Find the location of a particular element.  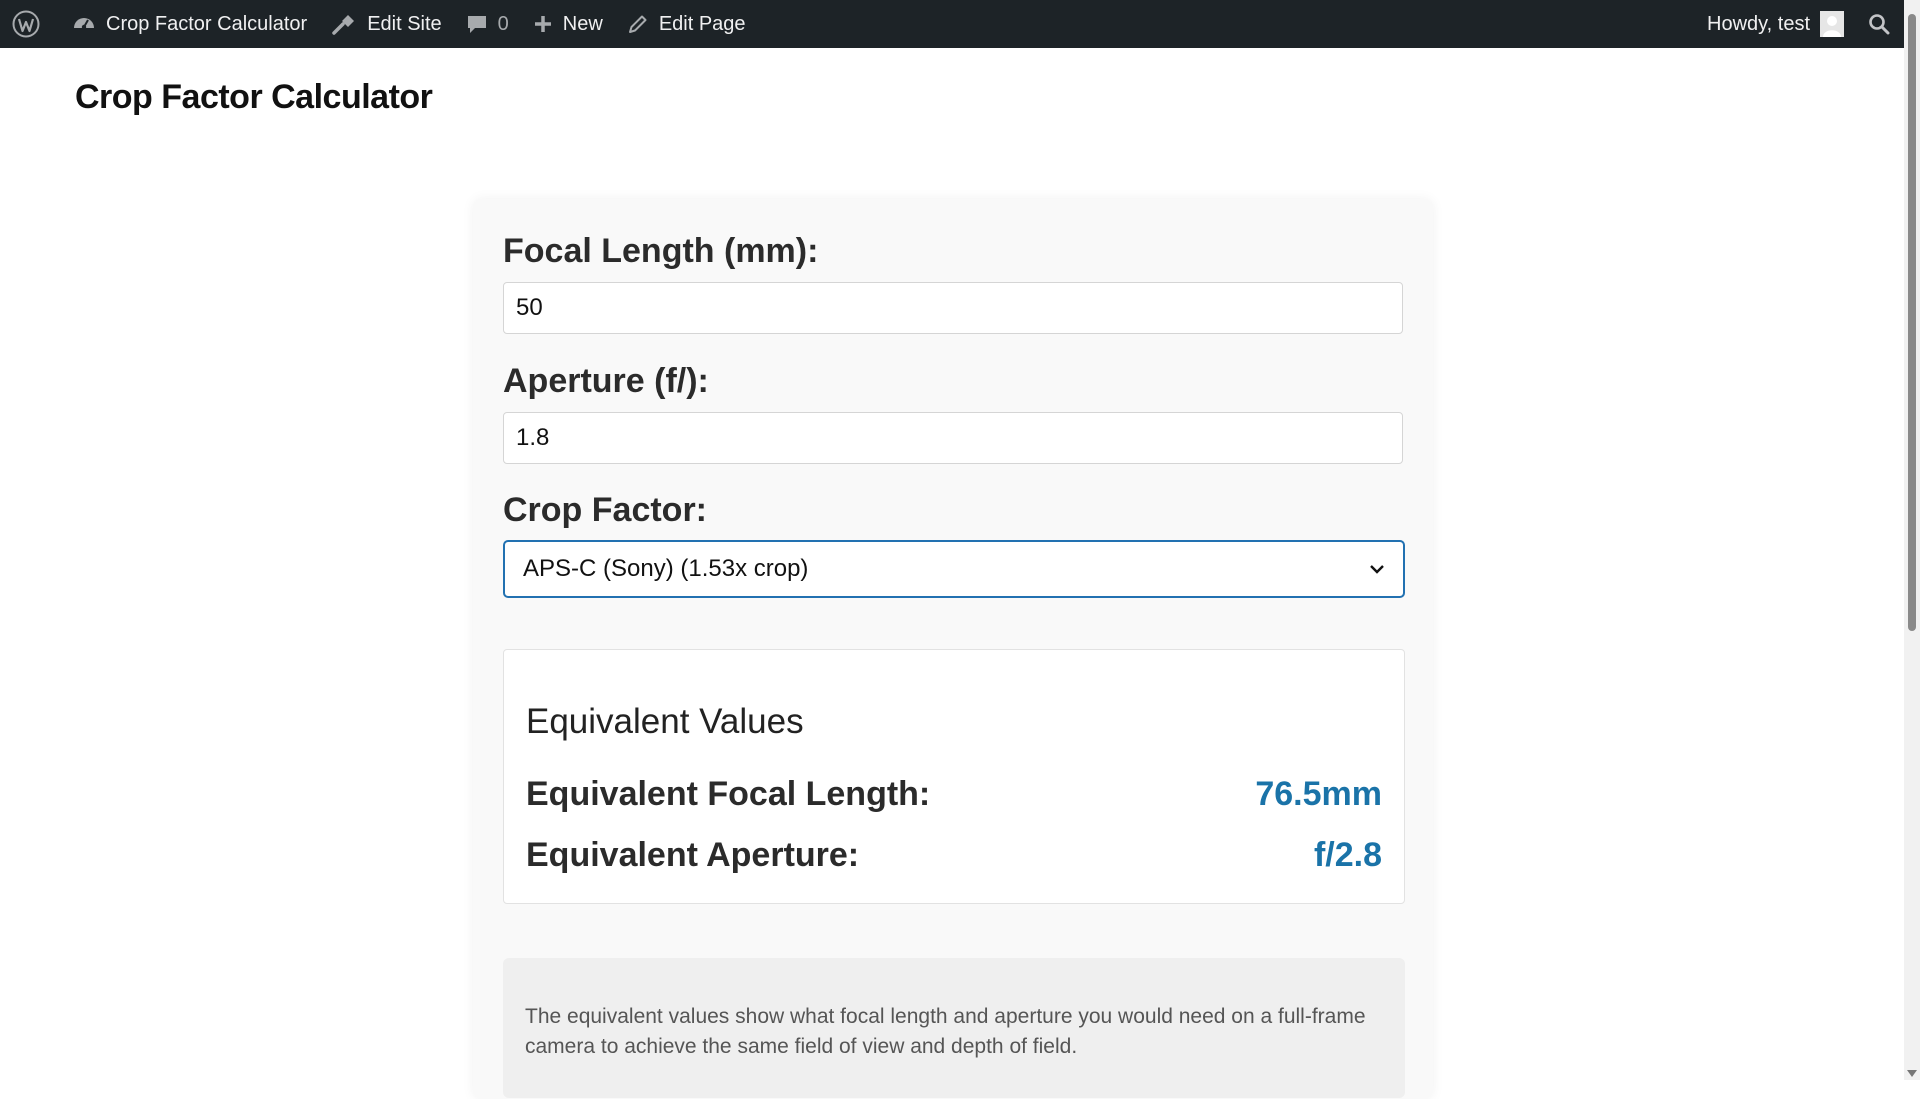

page-title: Crop Factor Calculator is located at coordinates (254, 97).